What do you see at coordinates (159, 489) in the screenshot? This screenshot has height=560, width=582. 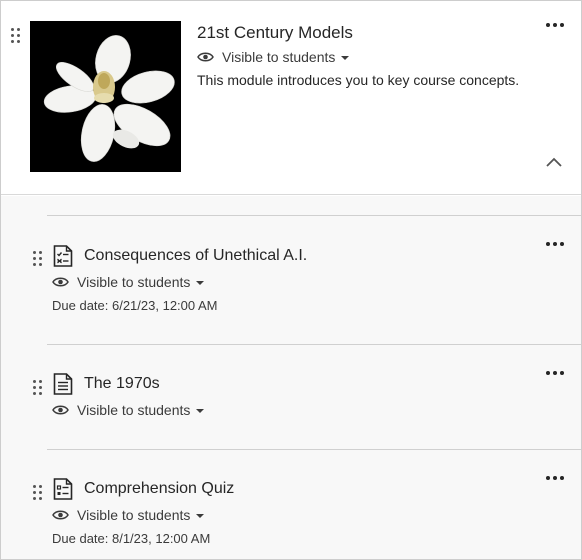 I see `item-title: Comprehension Quiz` at bounding box center [159, 489].